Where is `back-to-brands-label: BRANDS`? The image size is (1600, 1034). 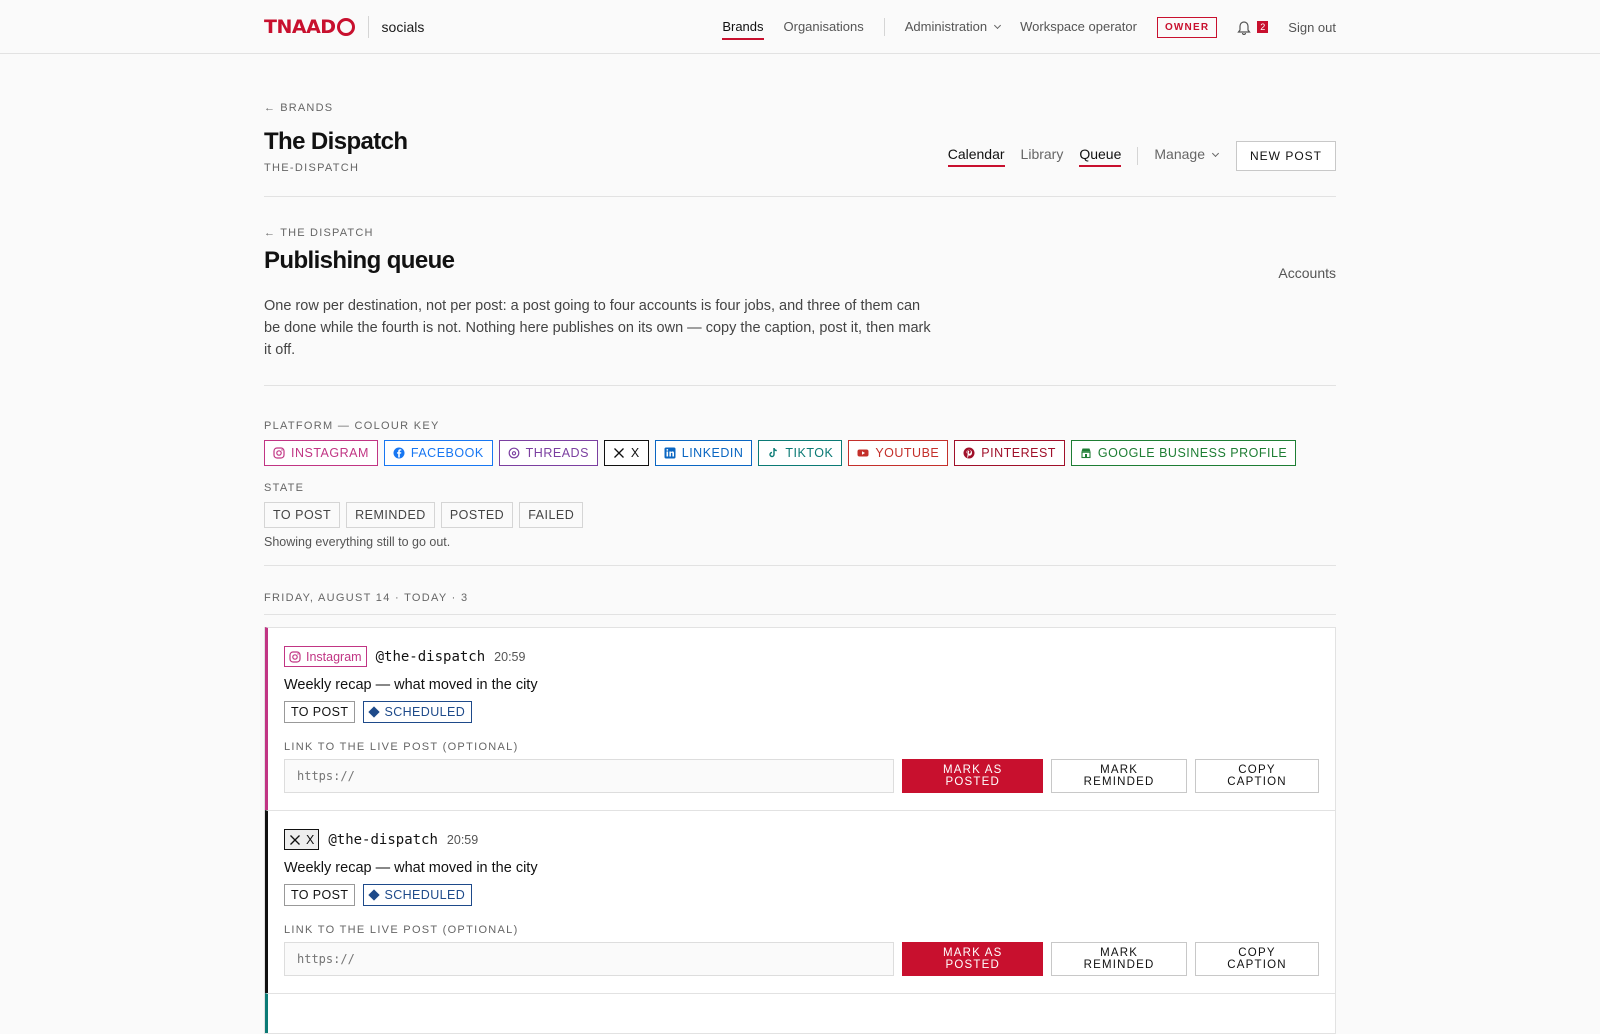
back-to-brands-label: BRANDS is located at coordinates (307, 108).